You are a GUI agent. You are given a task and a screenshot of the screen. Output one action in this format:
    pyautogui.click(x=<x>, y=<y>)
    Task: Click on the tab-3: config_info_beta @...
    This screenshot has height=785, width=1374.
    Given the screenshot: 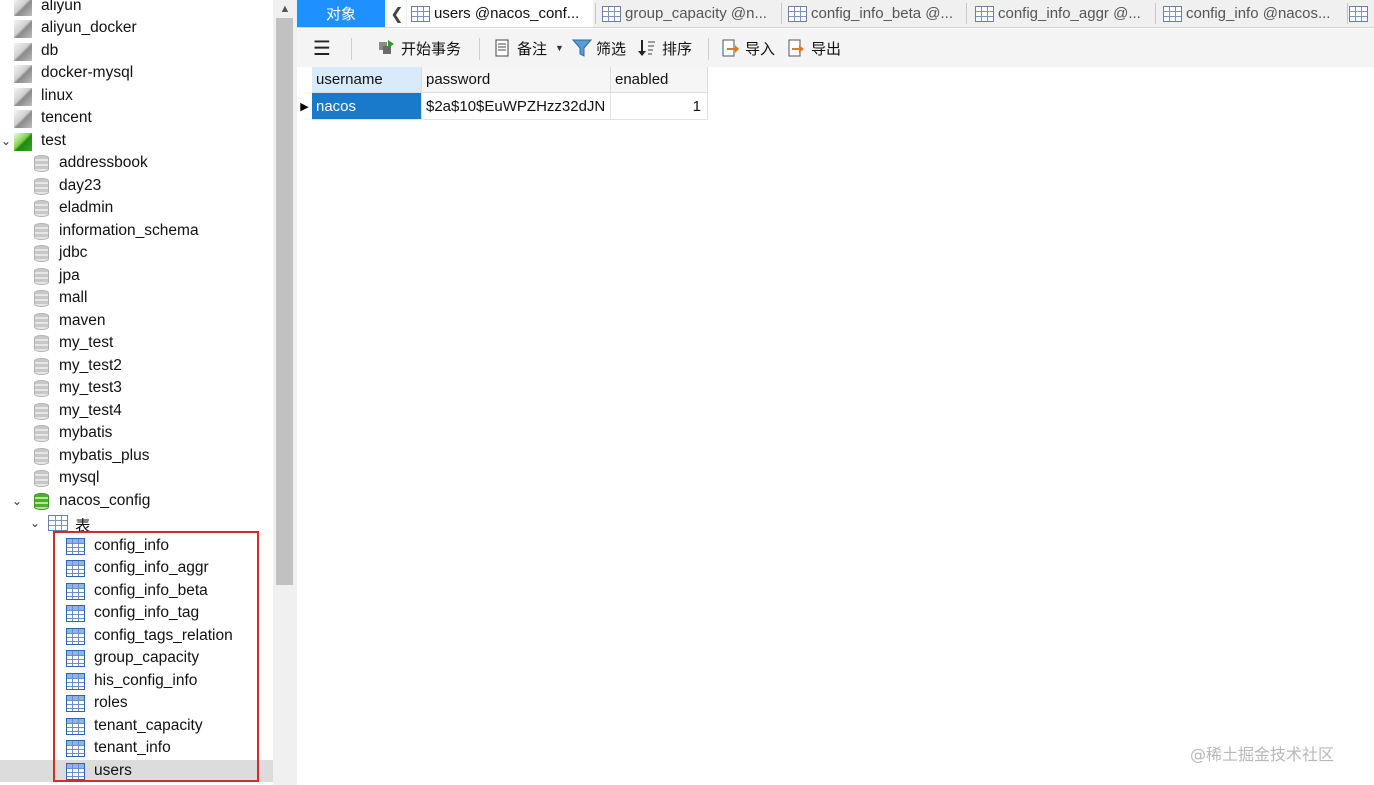 What is the action you would take?
    pyautogui.click(x=874, y=13)
    